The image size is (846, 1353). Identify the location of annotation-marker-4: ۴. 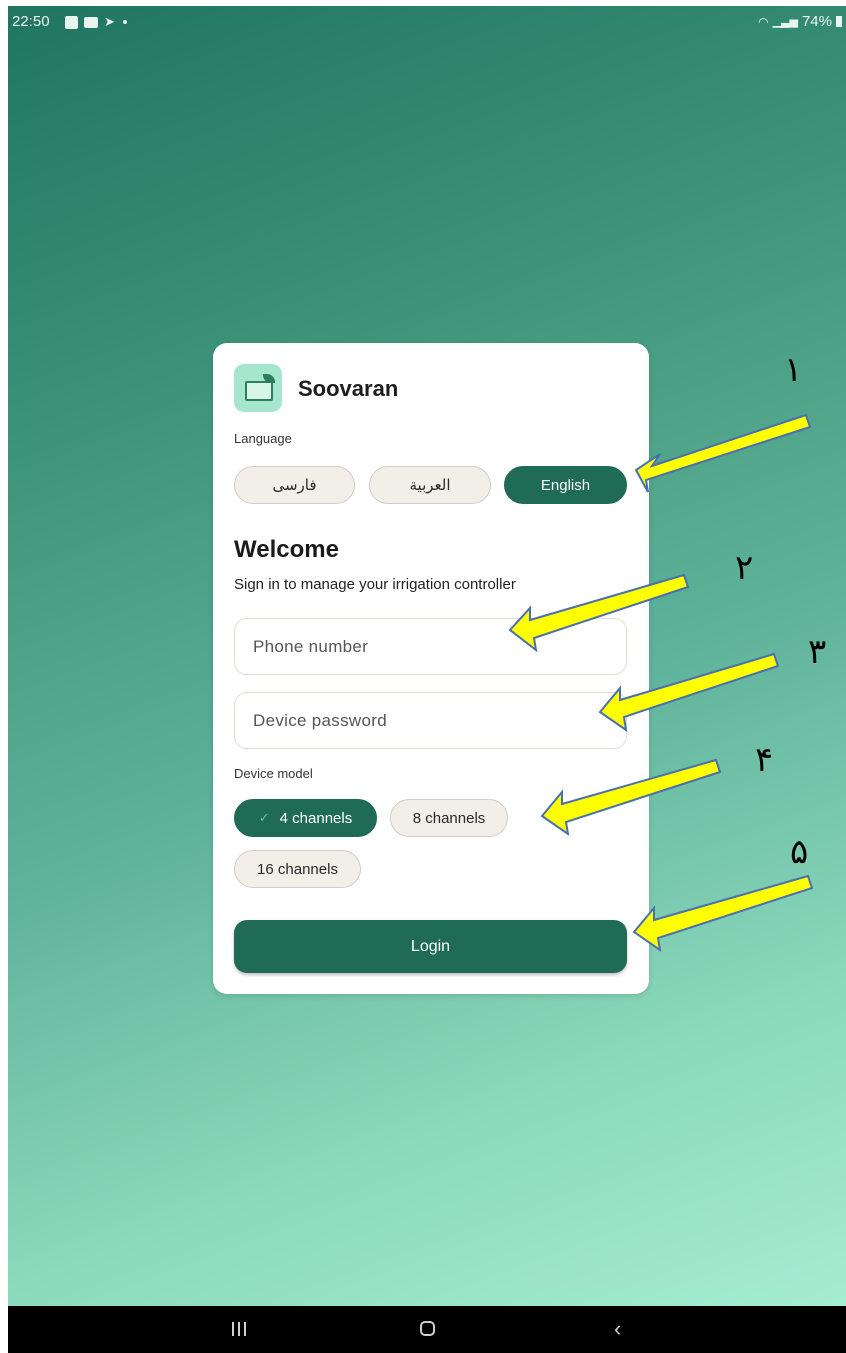
(764, 760).